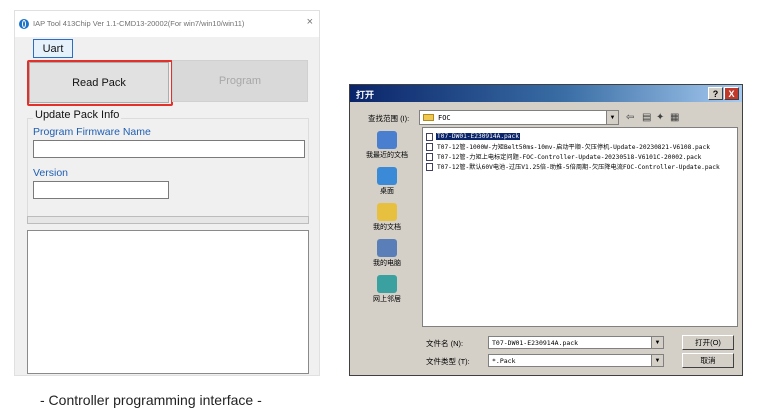  I want to click on place-label: 我的文档, so click(387, 227).